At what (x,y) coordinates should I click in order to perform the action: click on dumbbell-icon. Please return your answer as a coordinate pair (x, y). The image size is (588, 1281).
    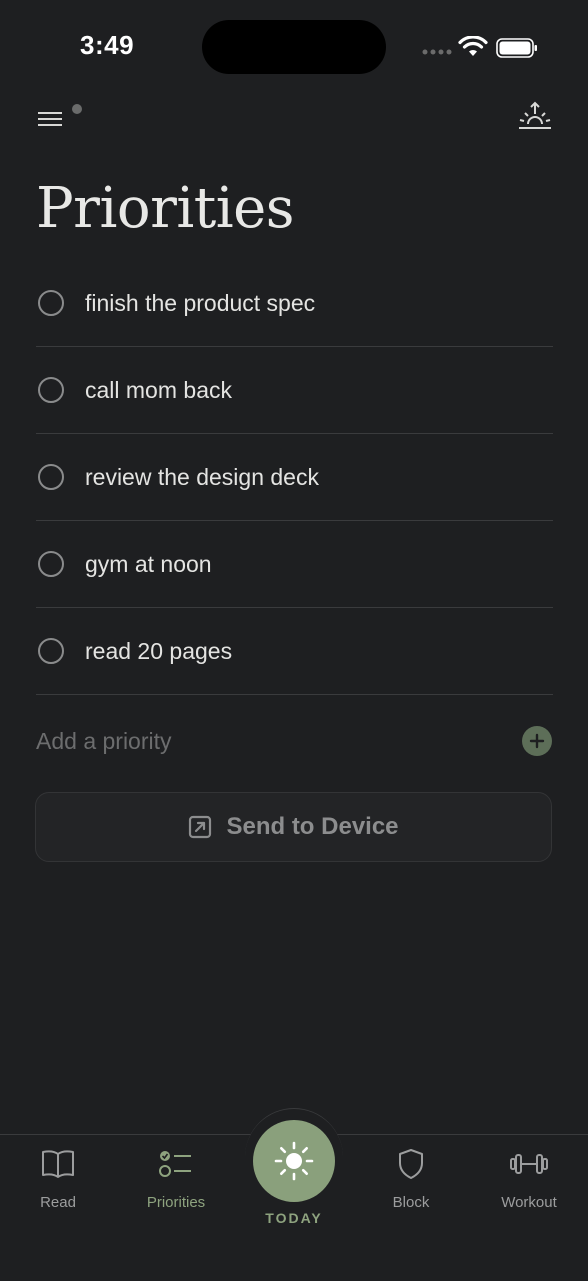
    Looking at the image, I should click on (529, 1164).